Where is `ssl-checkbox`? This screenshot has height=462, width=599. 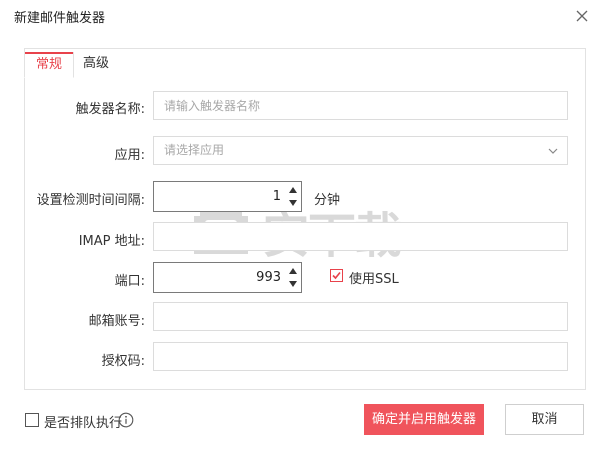 ssl-checkbox is located at coordinates (336, 275).